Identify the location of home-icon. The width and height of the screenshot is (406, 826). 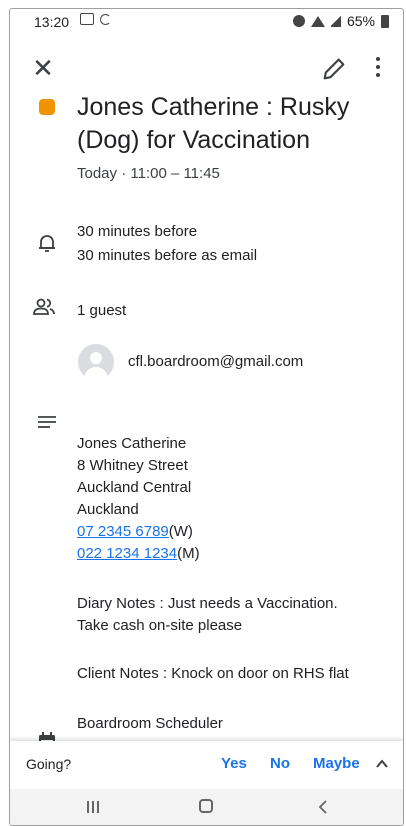
(206, 806).